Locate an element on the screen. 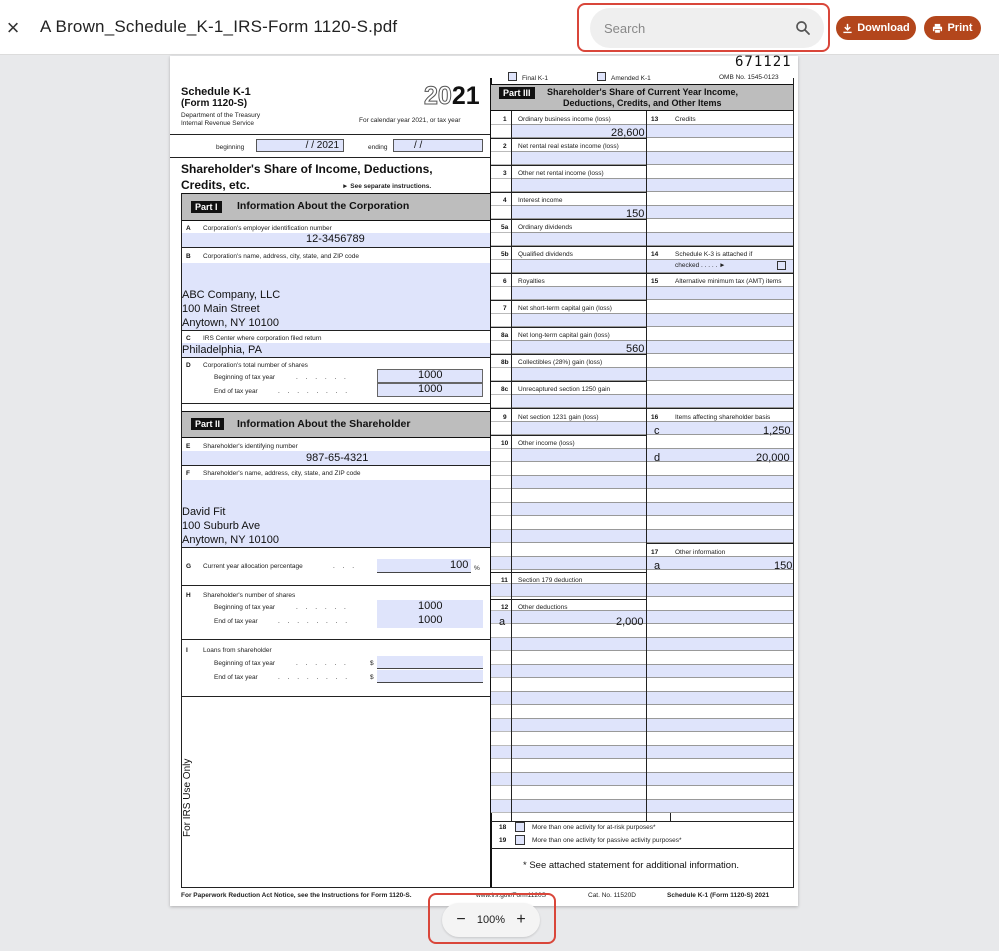  footer-cat-number: Cat. No. 11520D is located at coordinates (612, 895).